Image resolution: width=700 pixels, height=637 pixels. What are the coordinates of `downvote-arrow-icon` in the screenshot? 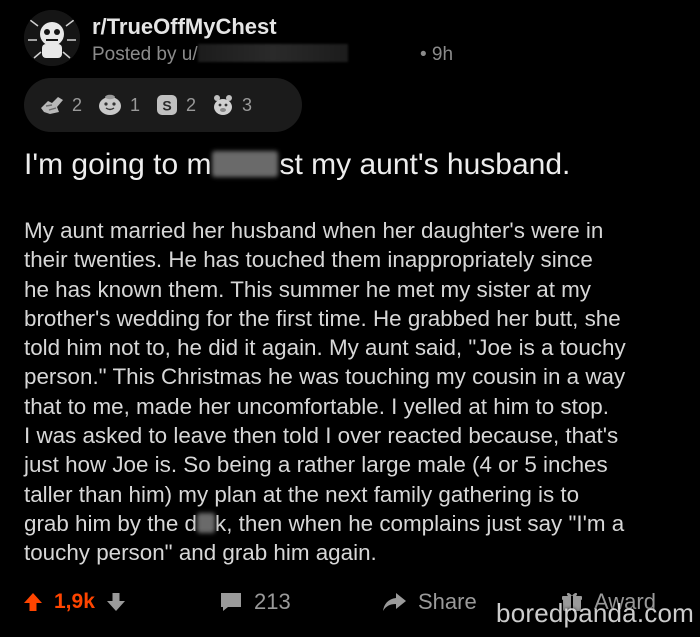 It's located at (116, 602).